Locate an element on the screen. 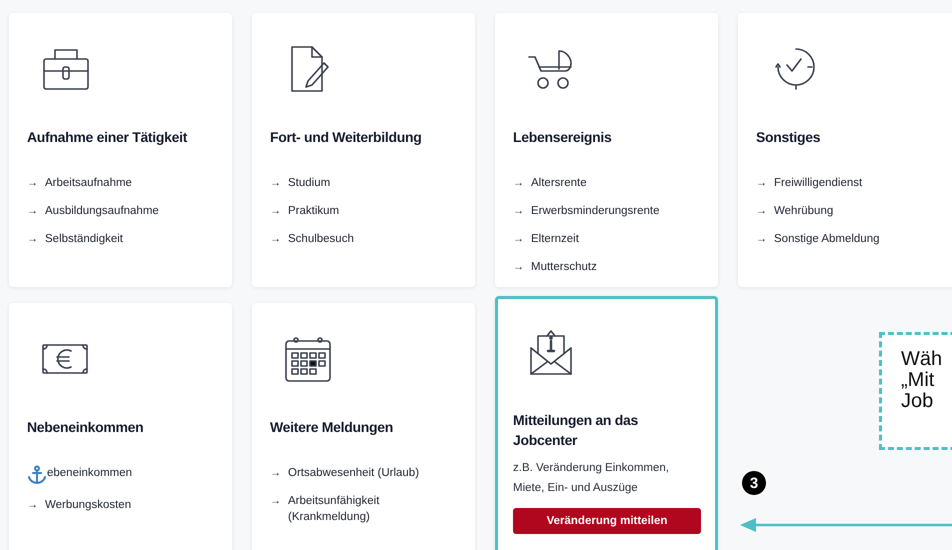 The width and height of the screenshot is (952, 550). step-badge: 3 is located at coordinates (754, 483).